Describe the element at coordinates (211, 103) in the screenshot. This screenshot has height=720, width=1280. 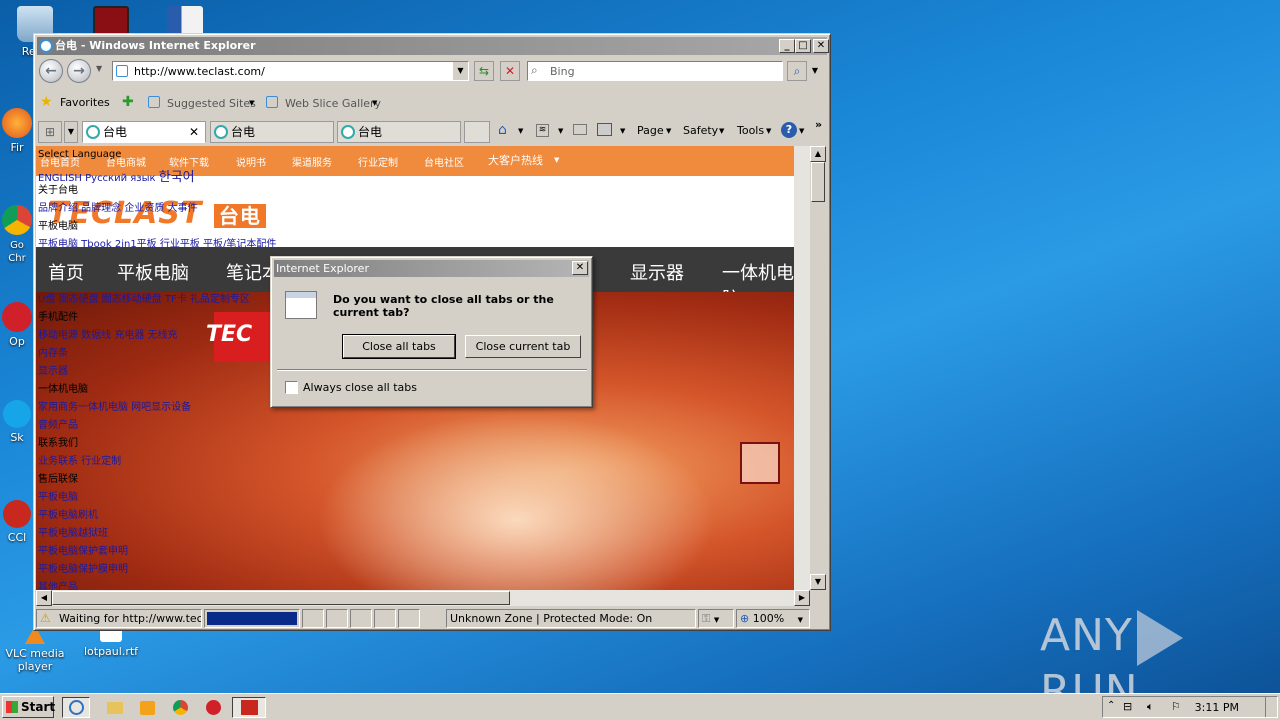
I see `suggested-sites-link: Suggested Sites` at that location.